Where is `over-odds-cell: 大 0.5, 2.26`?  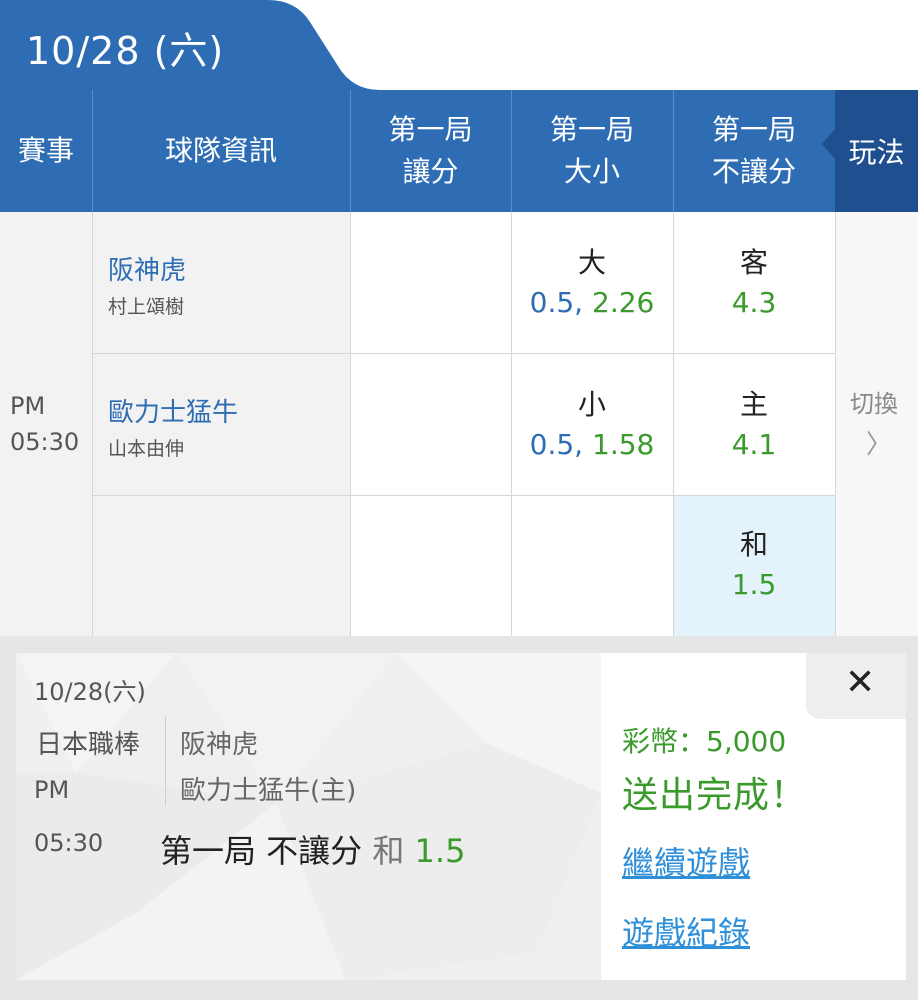 over-odds-cell: 大 0.5, 2.26 is located at coordinates (592, 283).